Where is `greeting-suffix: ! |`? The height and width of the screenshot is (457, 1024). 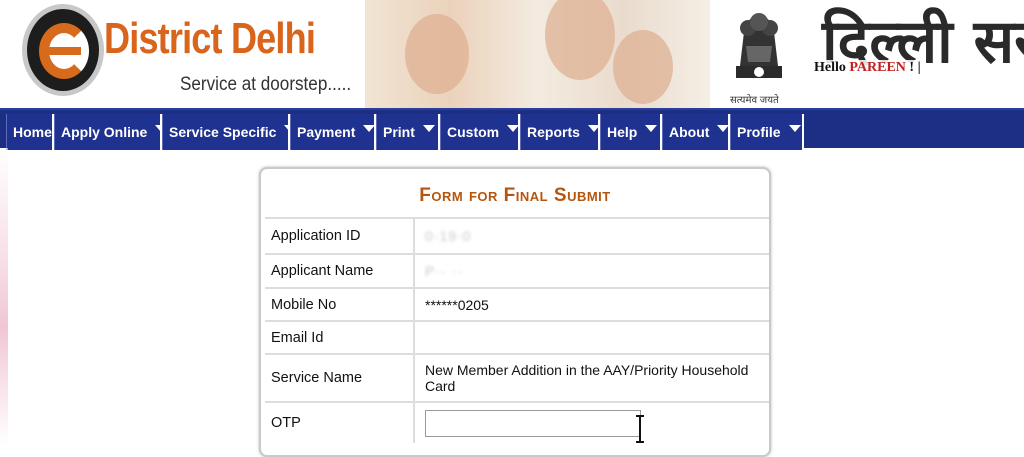 greeting-suffix: ! | is located at coordinates (915, 67).